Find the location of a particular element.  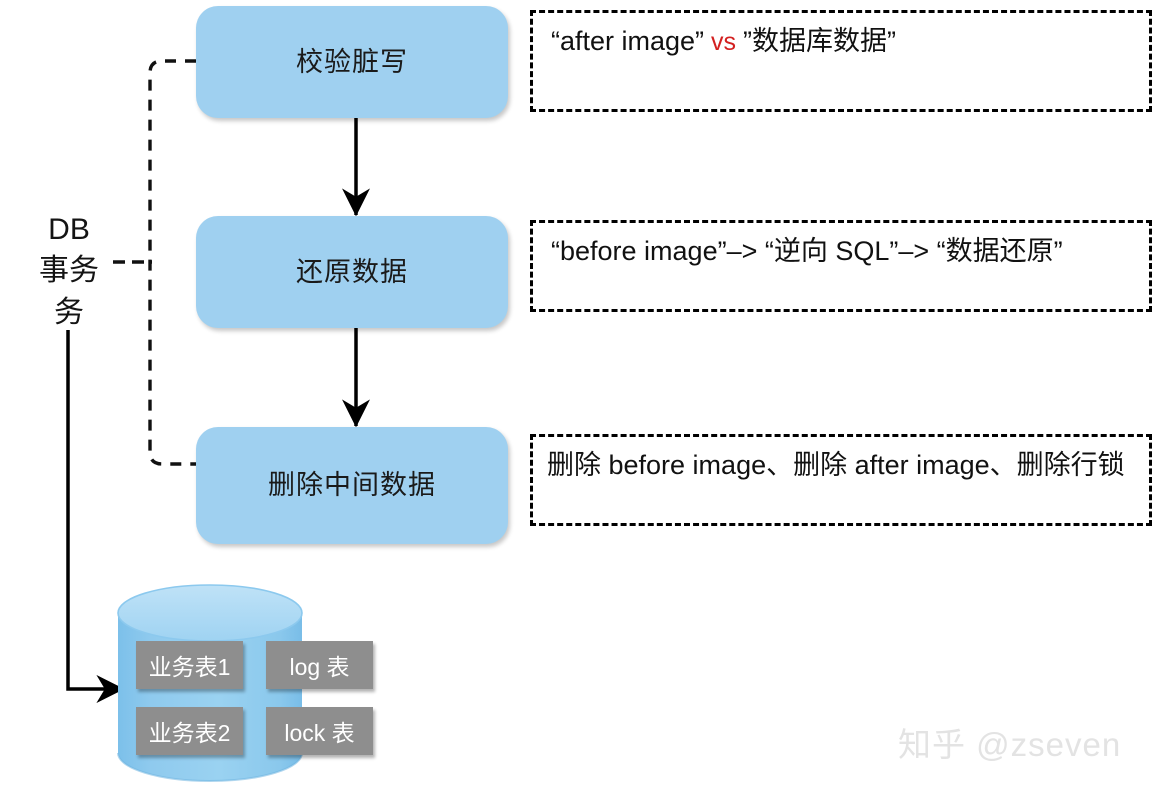

db-table-log: log 表 is located at coordinates (319, 665).